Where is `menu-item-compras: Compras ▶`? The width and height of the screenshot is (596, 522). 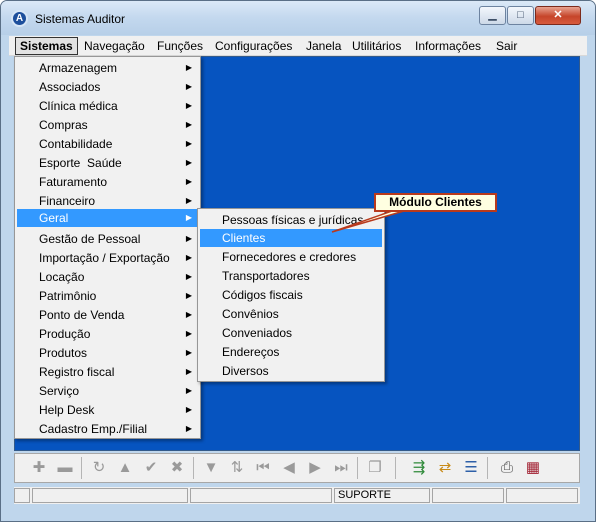 menu-item-compras: Compras ▶ is located at coordinates (107, 125).